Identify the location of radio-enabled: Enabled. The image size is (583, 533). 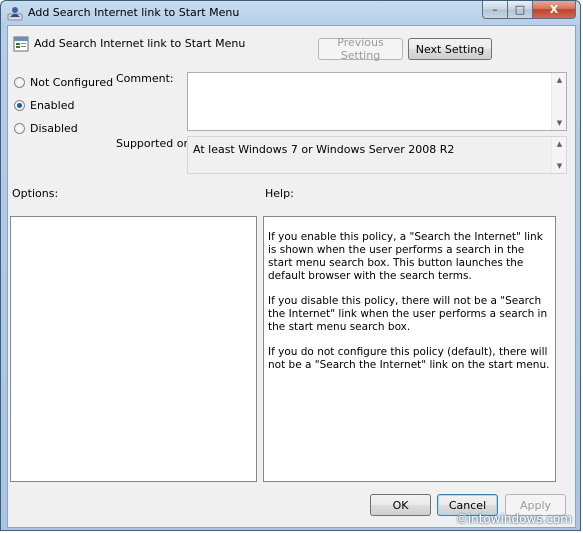
(44, 105).